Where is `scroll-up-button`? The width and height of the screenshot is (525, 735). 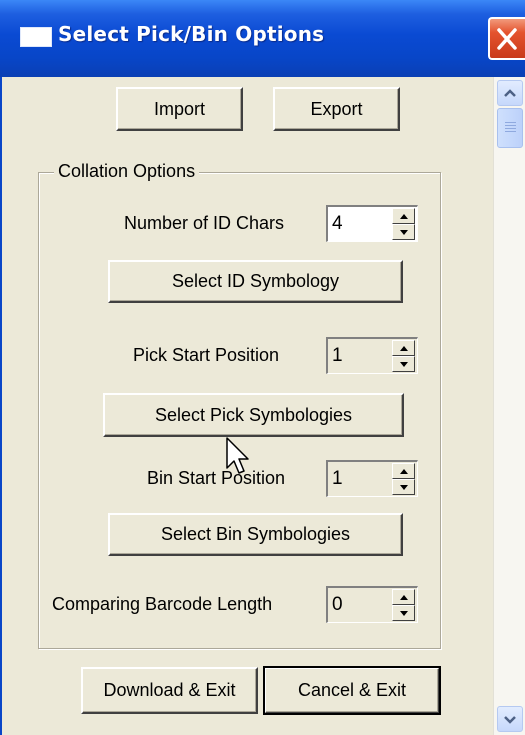 scroll-up-button is located at coordinates (510, 93).